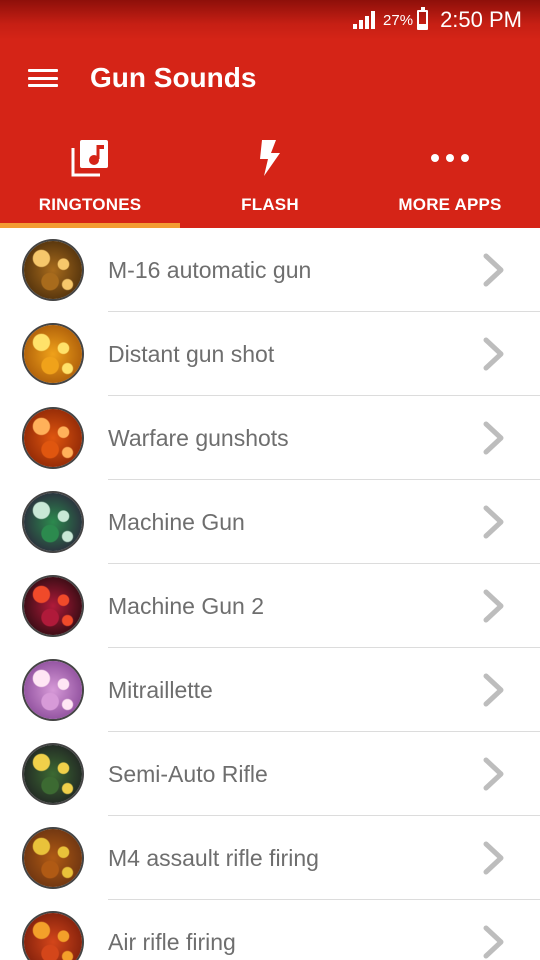  Describe the element at coordinates (270, 606) in the screenshot. I see `ringtone-item: Machine Gun 2` at that location.